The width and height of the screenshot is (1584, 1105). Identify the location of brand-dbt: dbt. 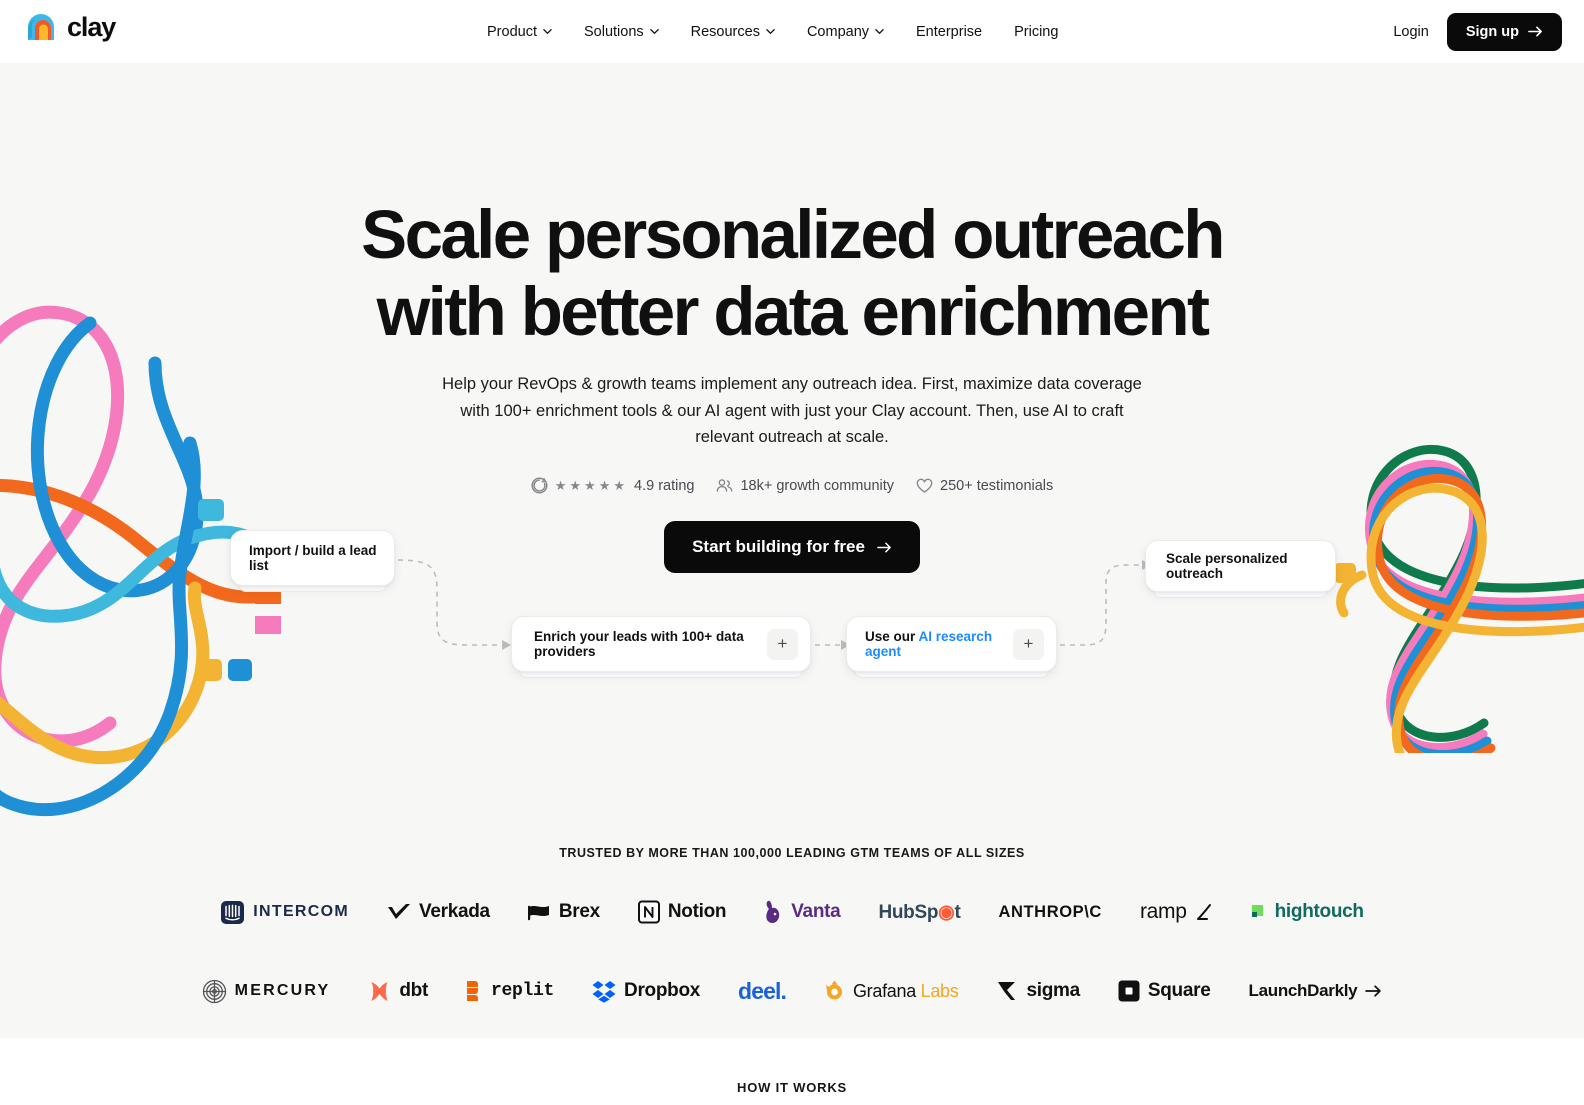
(398, 991).